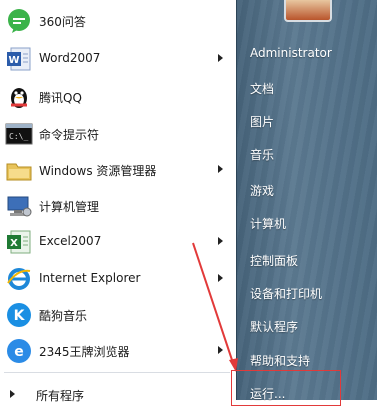 The height and width of the screenshot is (406, 377). I want to click on annotation-arrow, so click(215, 307).